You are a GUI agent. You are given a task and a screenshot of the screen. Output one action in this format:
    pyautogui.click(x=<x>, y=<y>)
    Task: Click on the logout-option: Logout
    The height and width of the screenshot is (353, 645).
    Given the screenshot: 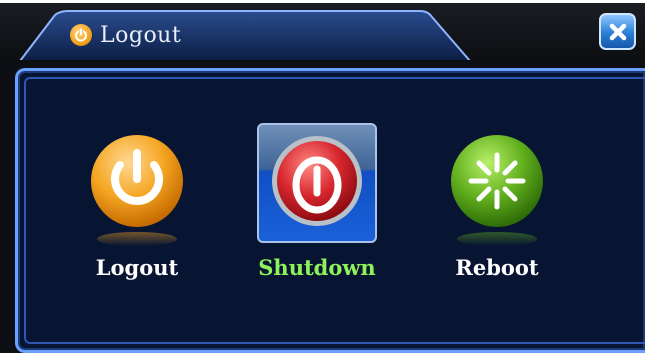 What is the action you would take?
    pyautogui.click(x=137, y=208)
    